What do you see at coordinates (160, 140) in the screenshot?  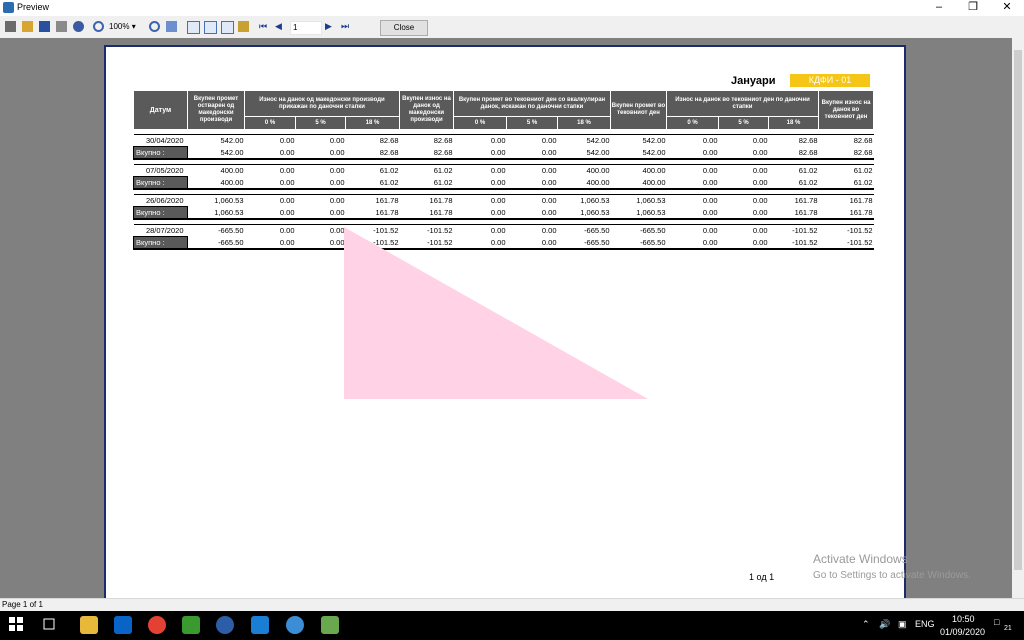 I see `cell-date: 30/04/2020` at bounding box center [160, 140].